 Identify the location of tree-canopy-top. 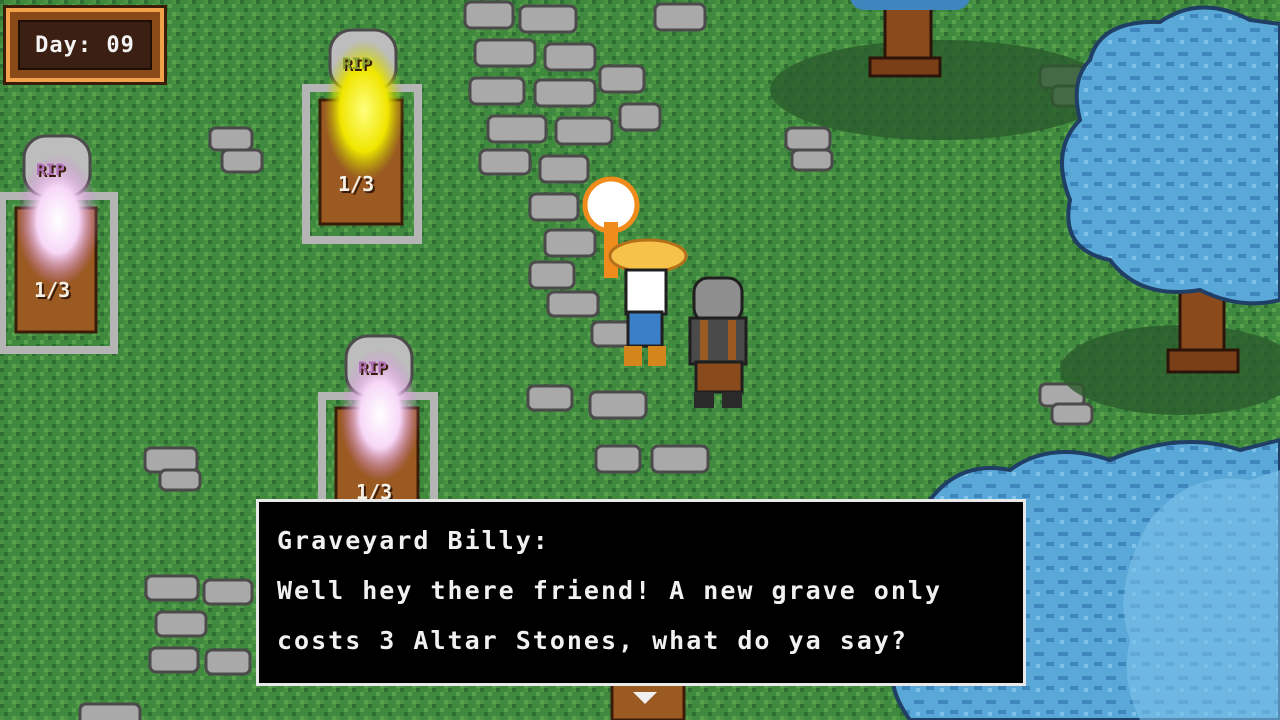
(910, 5).